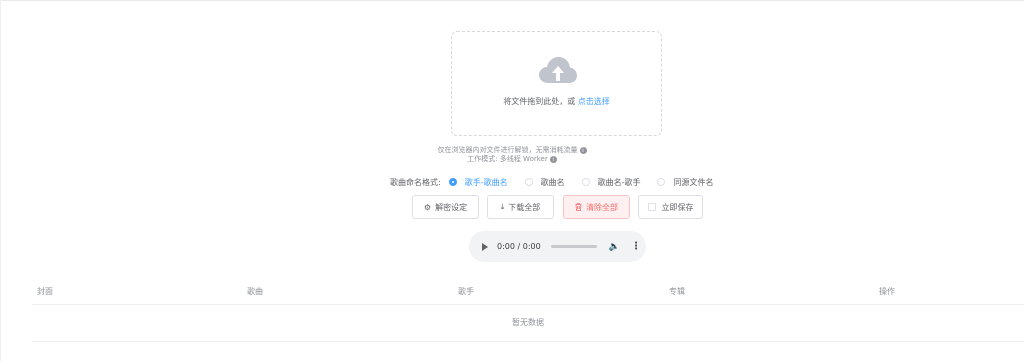  I want to click on upload-dropzone: 将文件拖到此处，或 点击选择, so click(556, 83).